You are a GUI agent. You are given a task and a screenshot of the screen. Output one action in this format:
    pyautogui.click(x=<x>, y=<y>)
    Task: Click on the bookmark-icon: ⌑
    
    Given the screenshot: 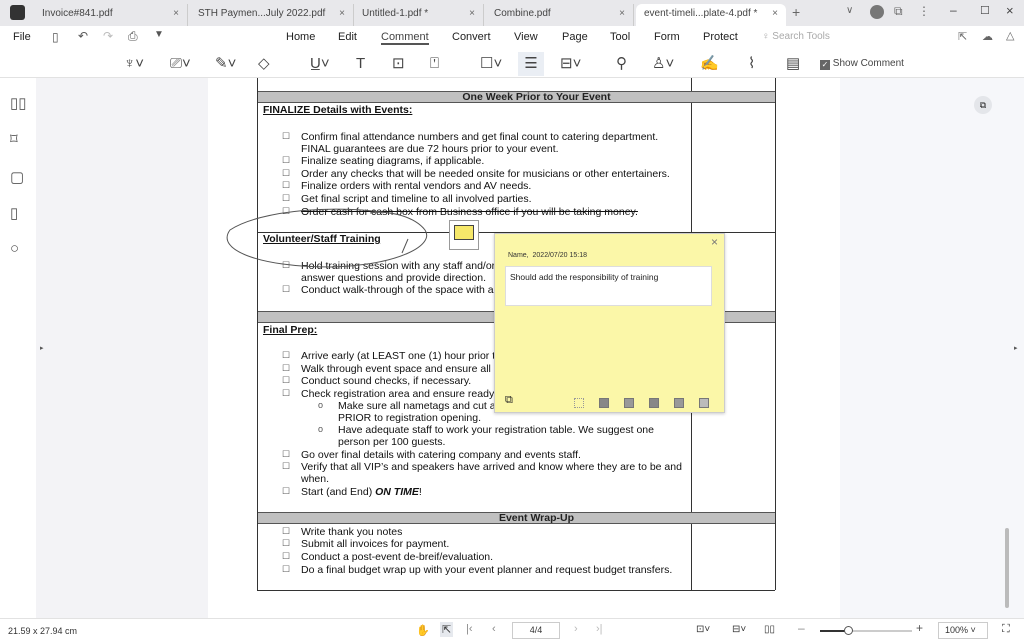 What is the action you would take?
    pyautogui.click(x=14, y=139)
    